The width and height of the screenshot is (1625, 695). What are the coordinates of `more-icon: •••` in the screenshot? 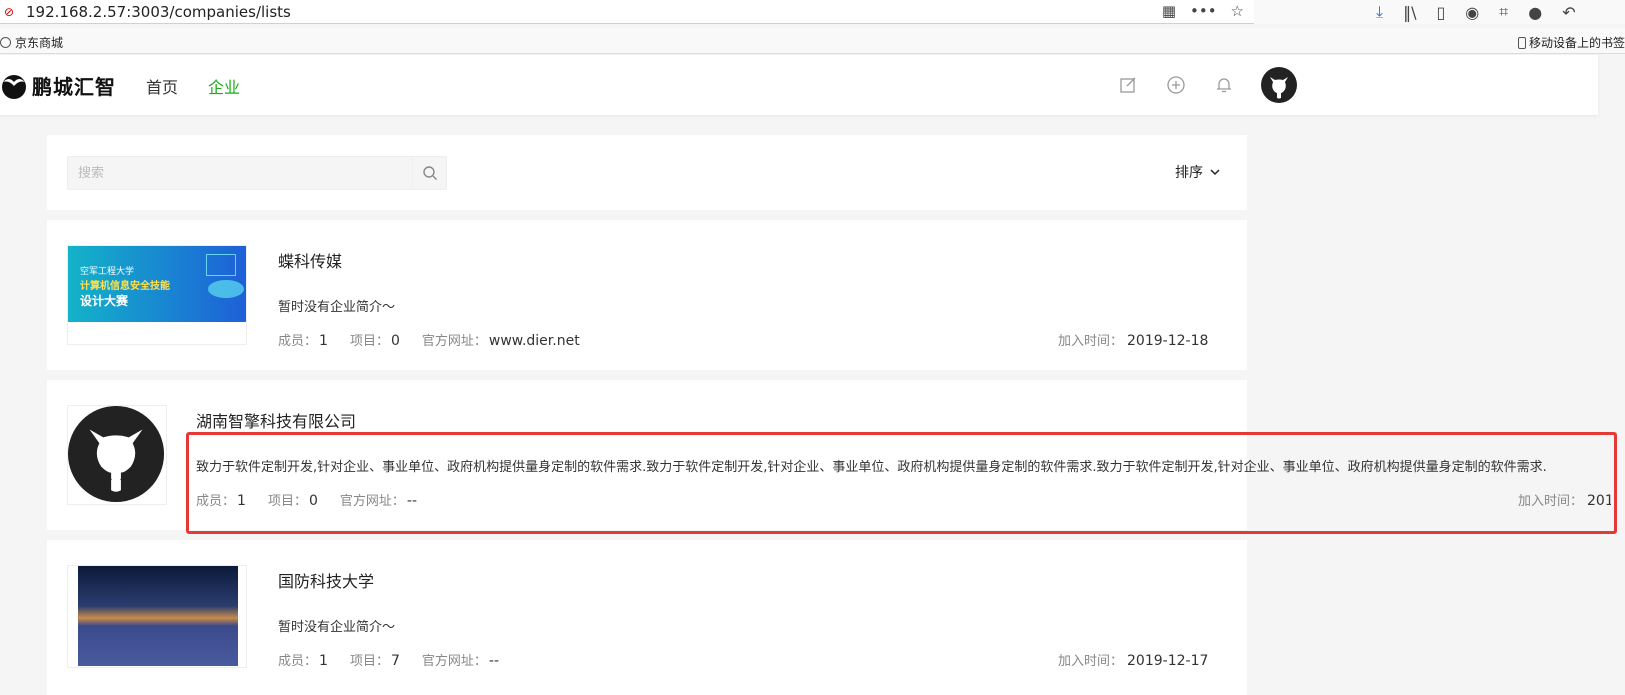 It's located at (1203, 11).